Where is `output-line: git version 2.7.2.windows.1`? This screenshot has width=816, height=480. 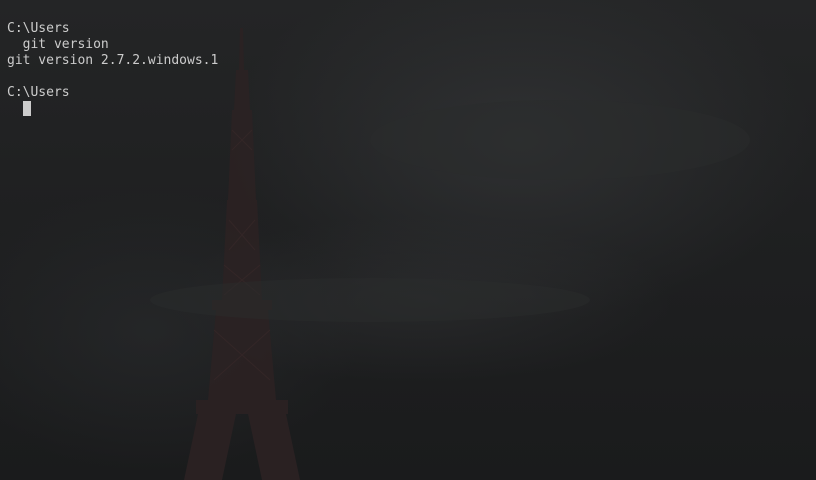 output-line: git version 2.7.2.windows.1 is located at coordinates (113, 60).